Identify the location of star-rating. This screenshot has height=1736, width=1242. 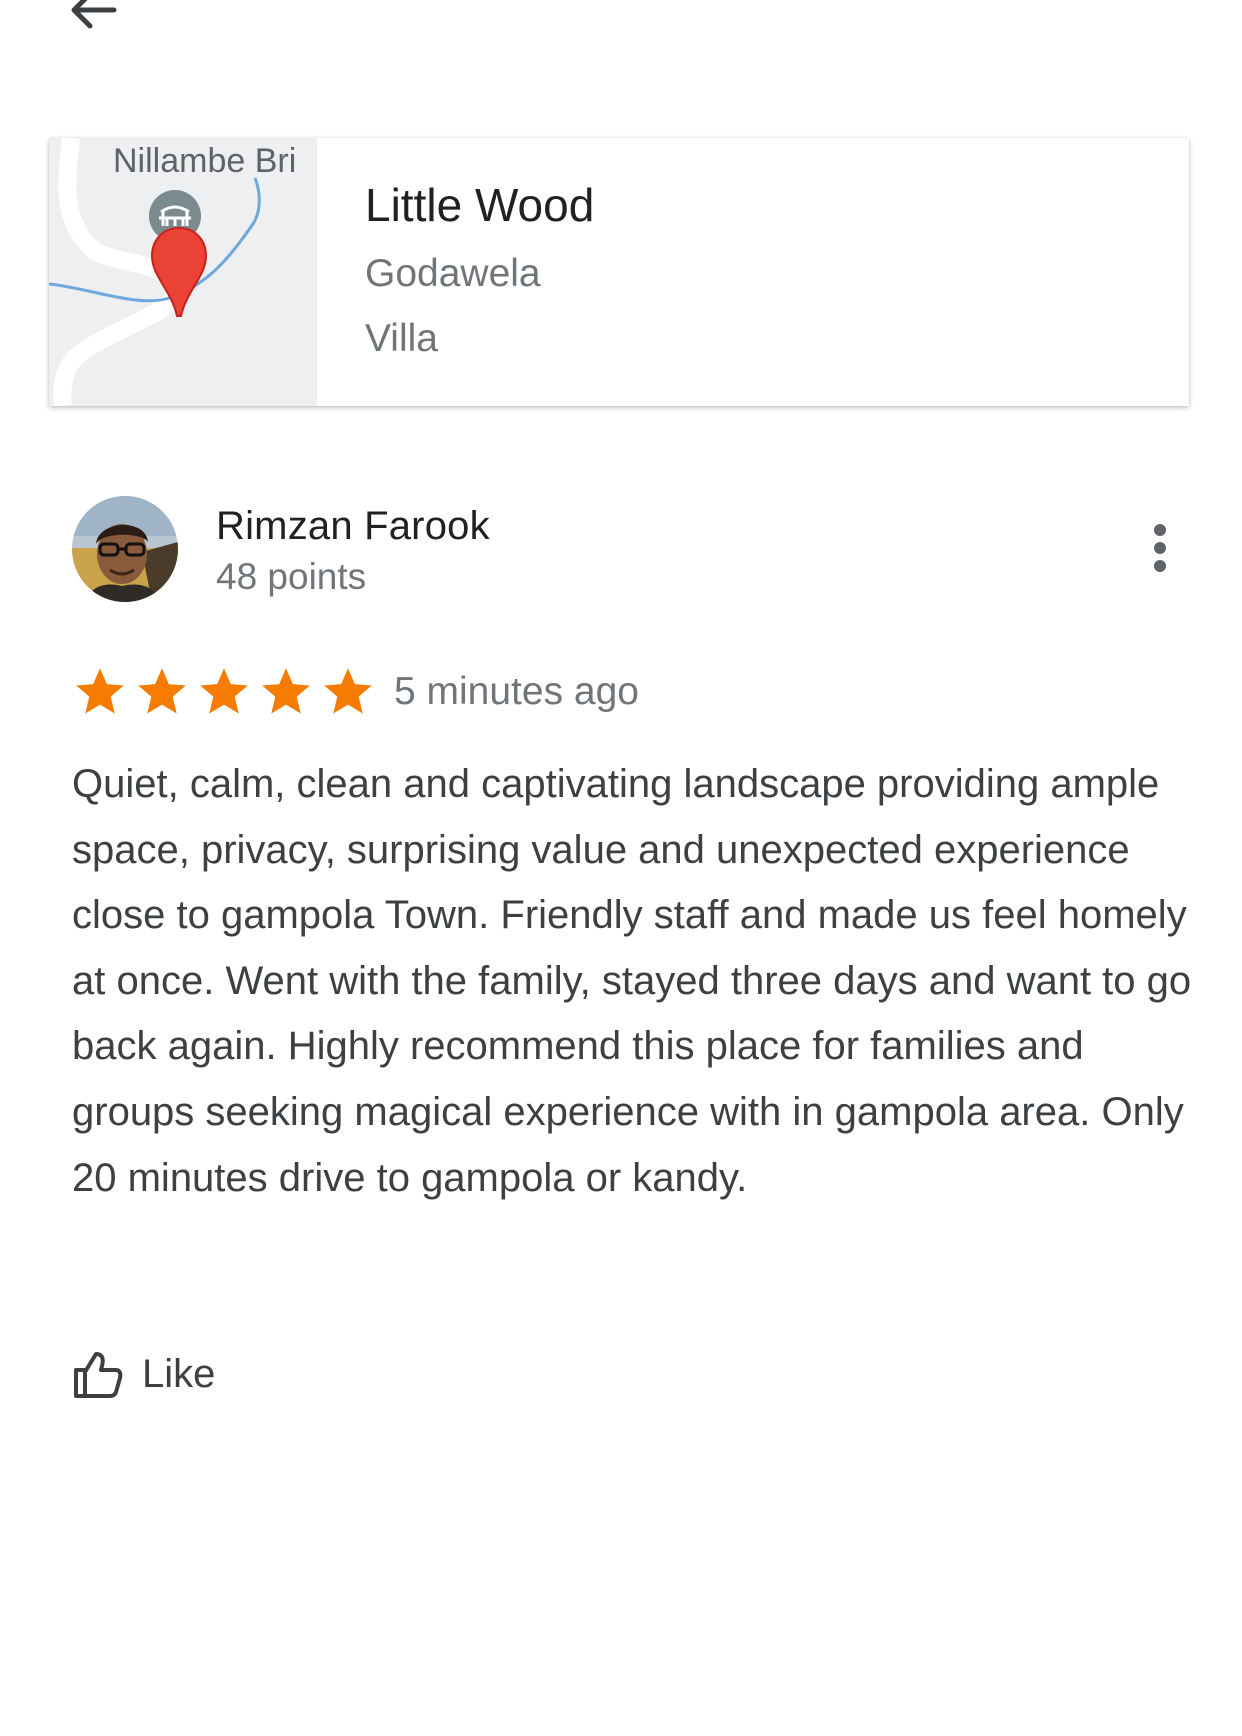
(224, 692).